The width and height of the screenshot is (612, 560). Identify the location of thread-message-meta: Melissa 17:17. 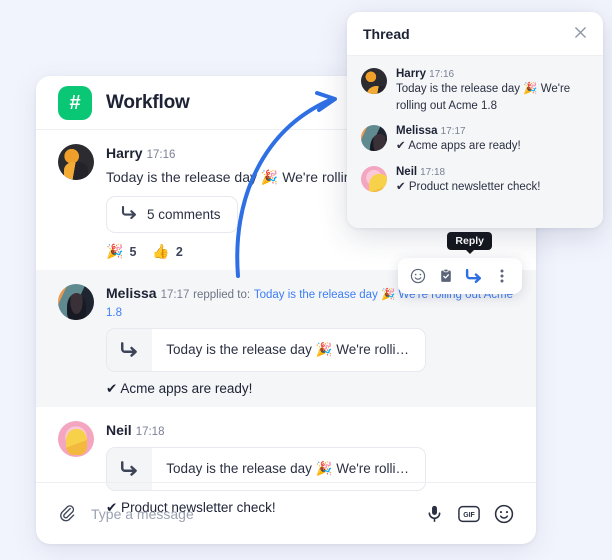
(458, 131).